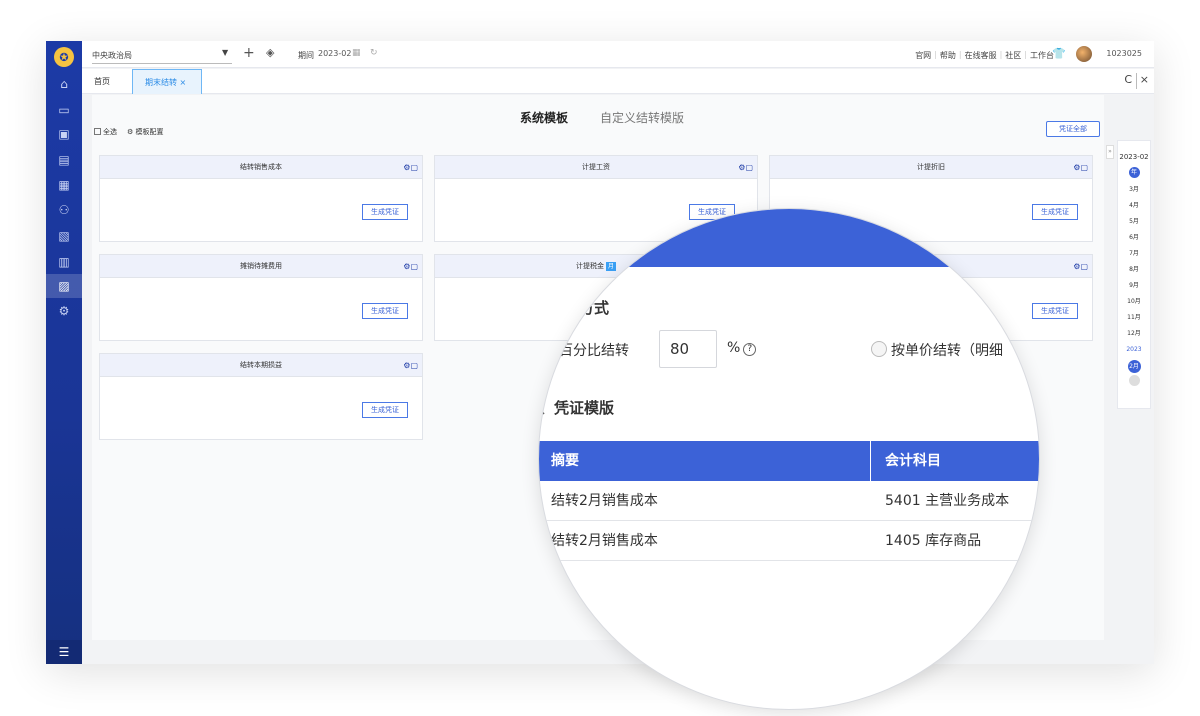  What do you see at coordinates (618, 81) in the screenshot?
I see `tabs-row: 首页 期末结转 × C ×` at bounding box center [618, 81].